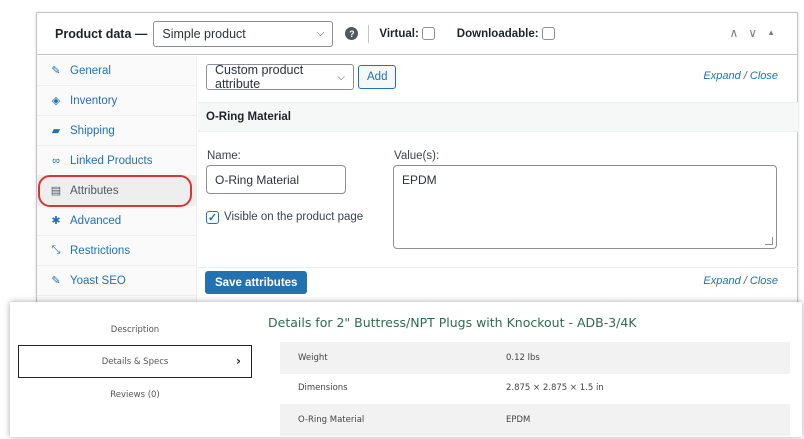 The width and height of the screenshot is (804, 439). Describe the element at coordinates (733, 33) in the screenshot. I see `chevron-up-icon: ∧` at that location.